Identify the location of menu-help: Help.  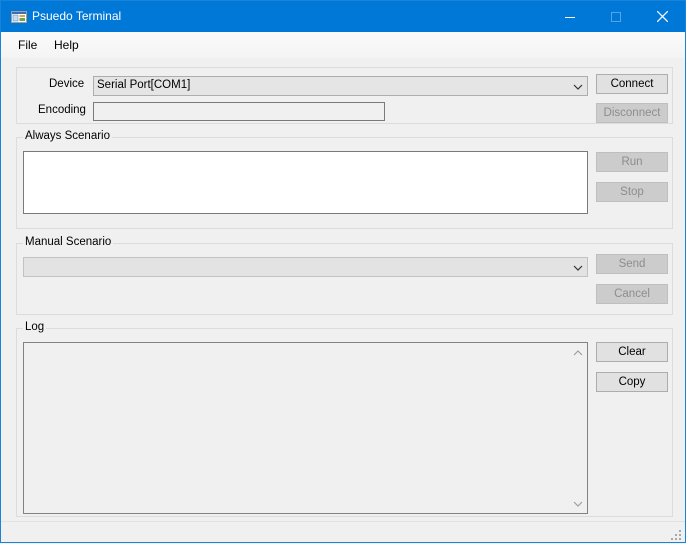
(66, 45).